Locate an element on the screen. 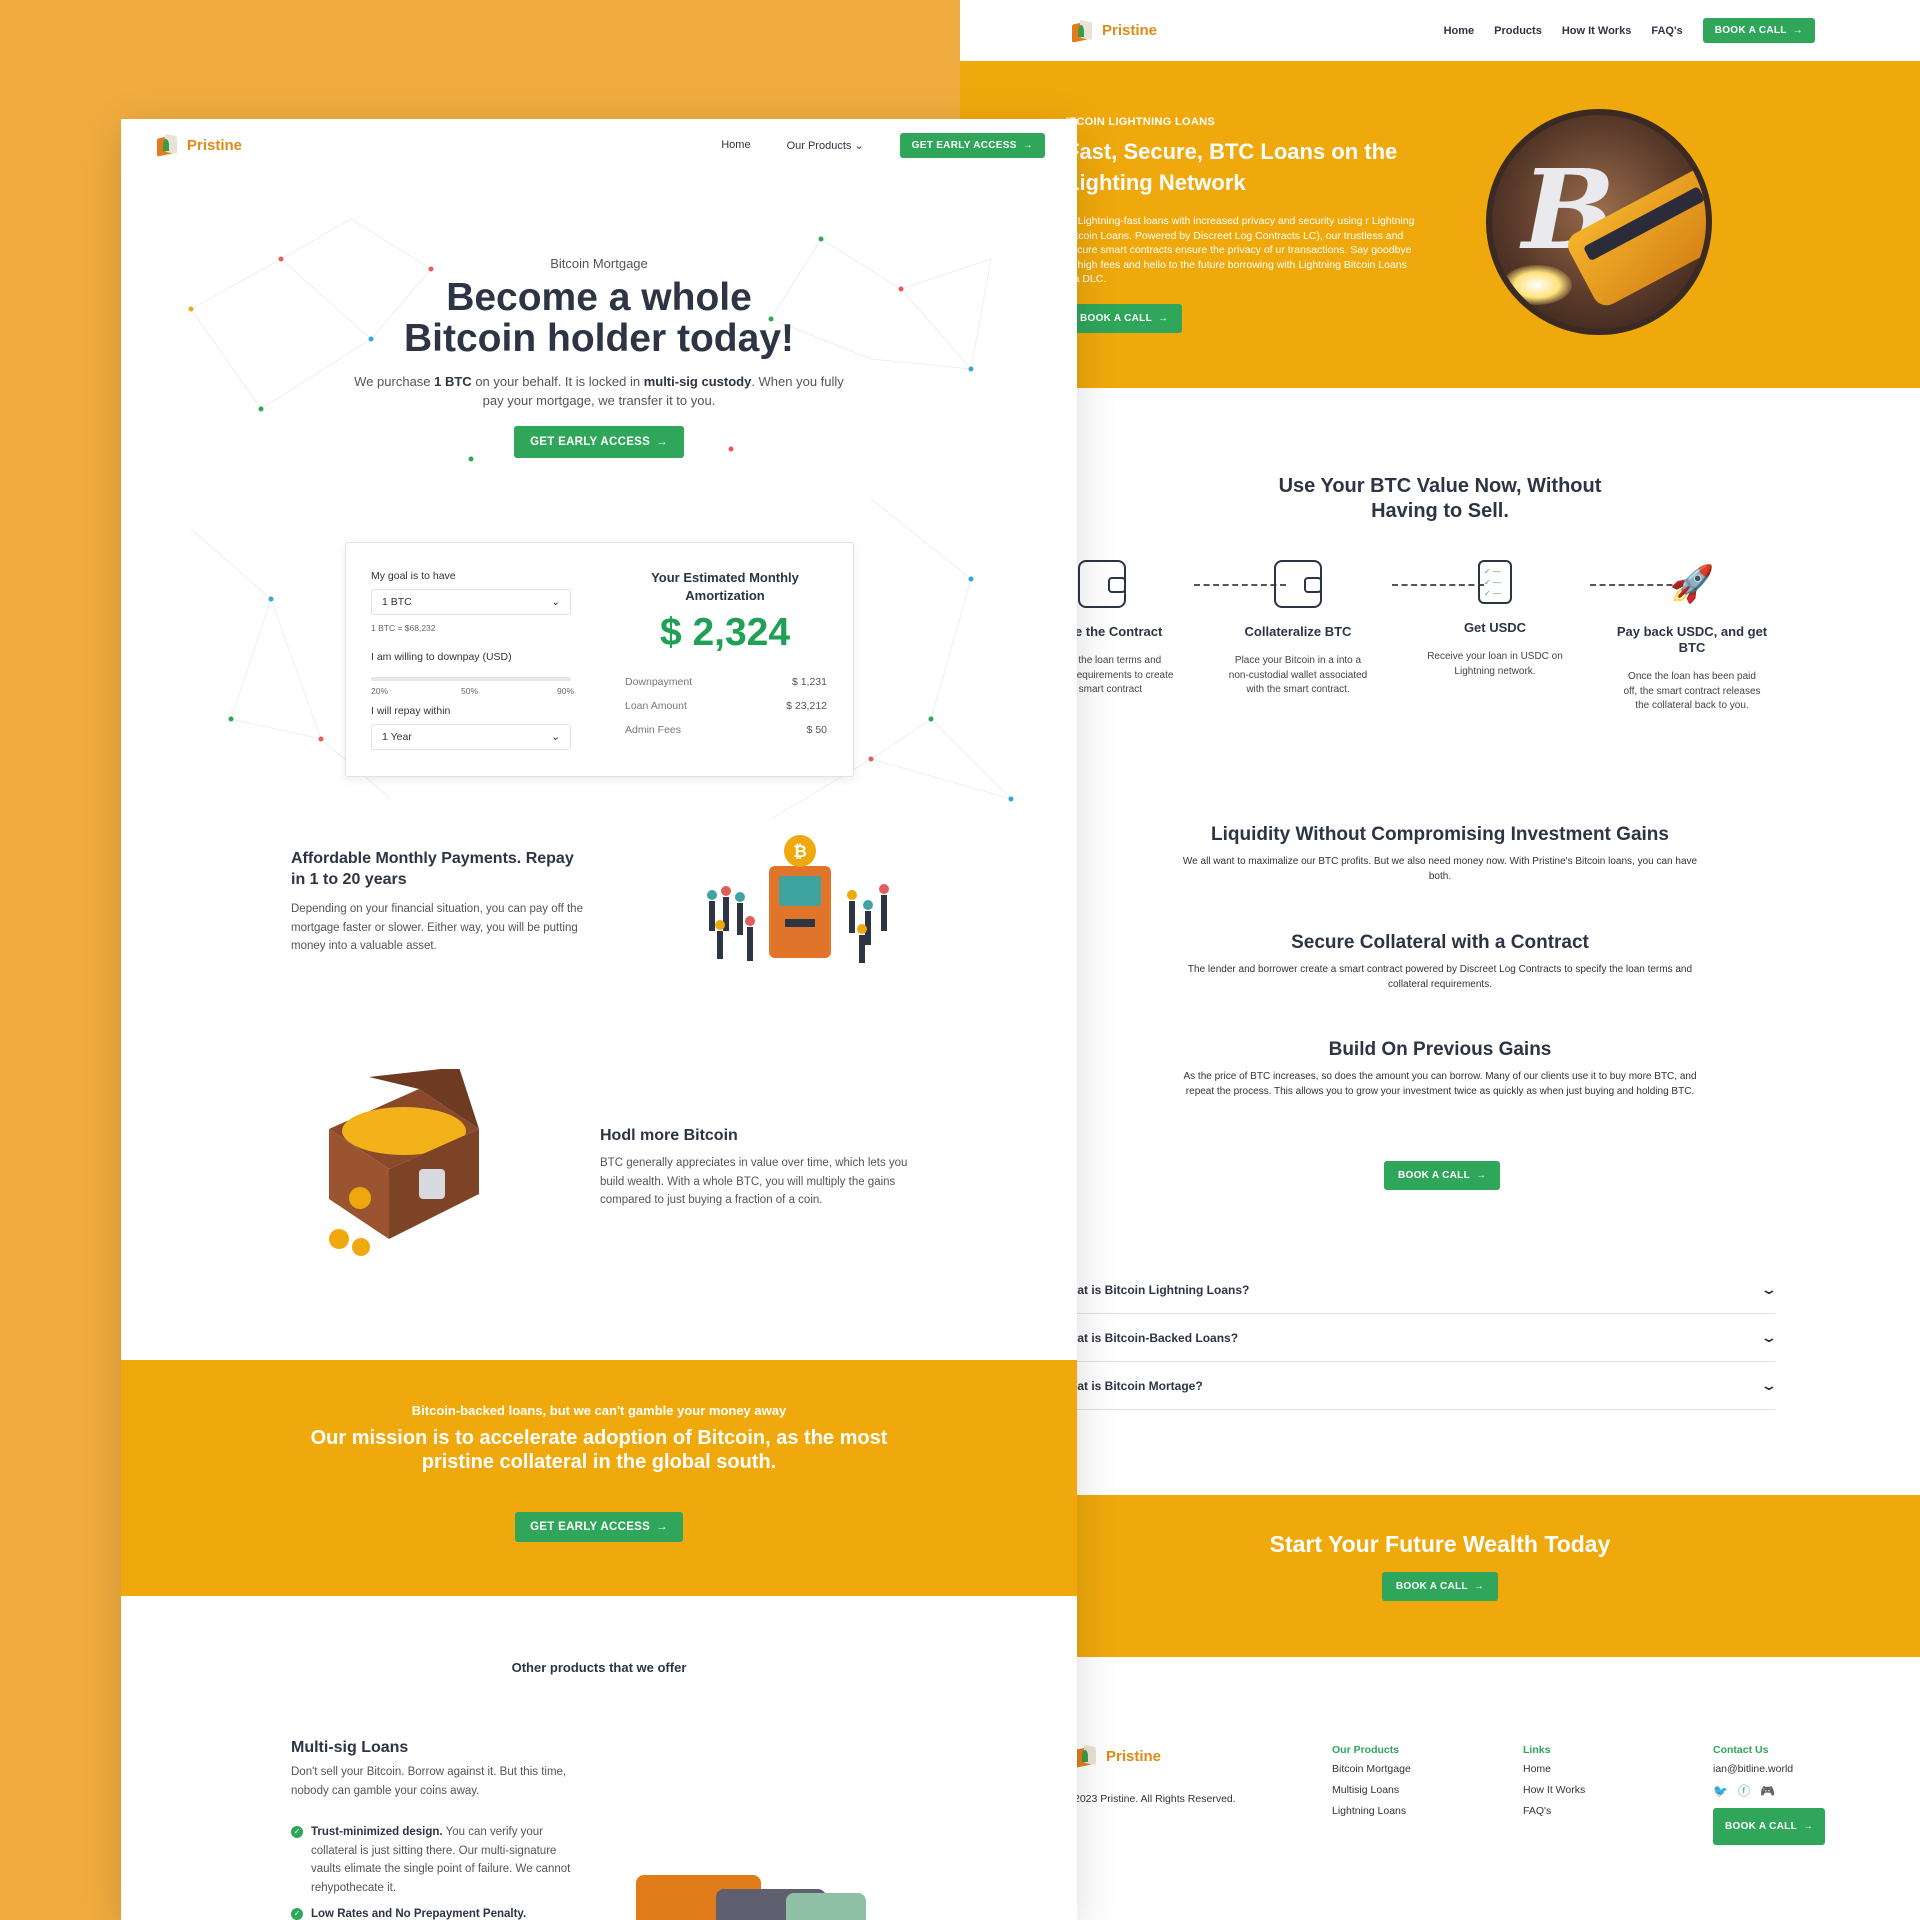  book-call-label: BOOK A CALL is located at coordinates (1750, 30).